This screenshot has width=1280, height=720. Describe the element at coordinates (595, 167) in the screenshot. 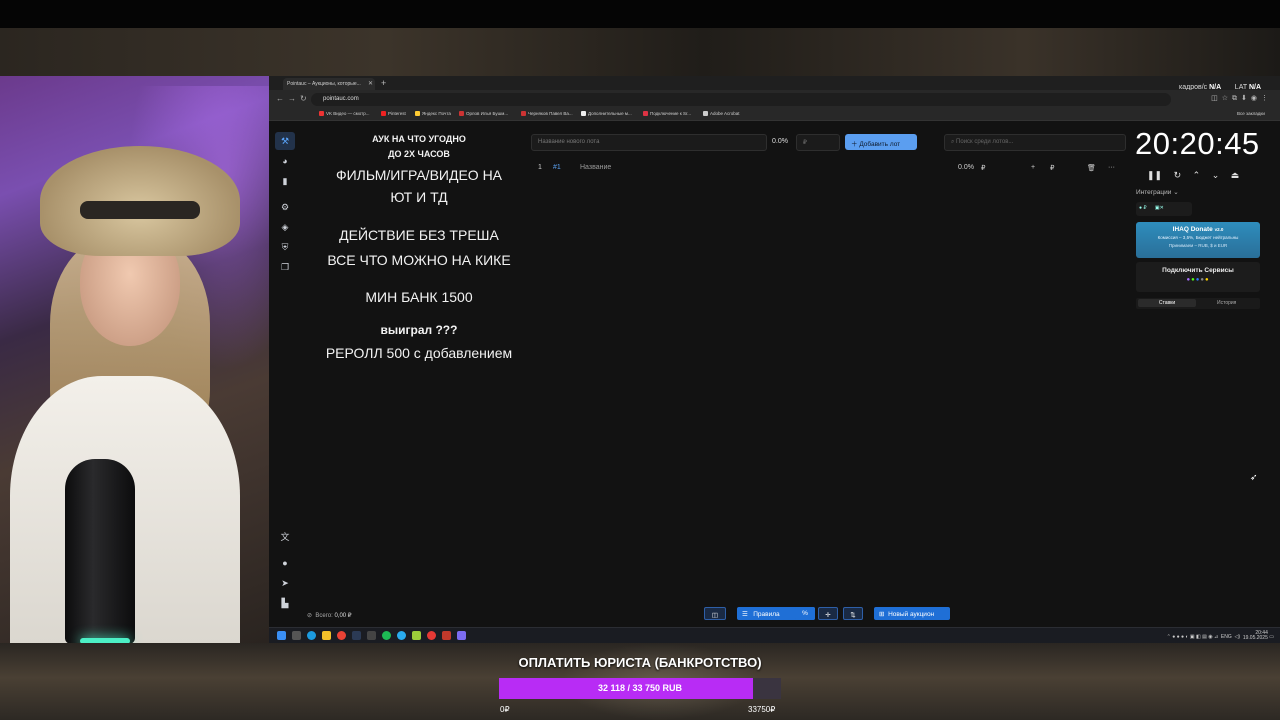

I see `lot-name-field: Название` at that location.